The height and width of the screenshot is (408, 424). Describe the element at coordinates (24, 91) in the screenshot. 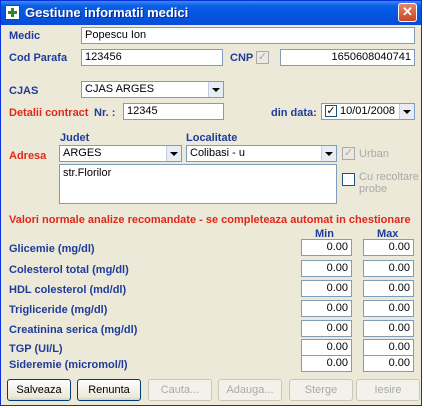

I see `cjas-label: CJAS` at that location.